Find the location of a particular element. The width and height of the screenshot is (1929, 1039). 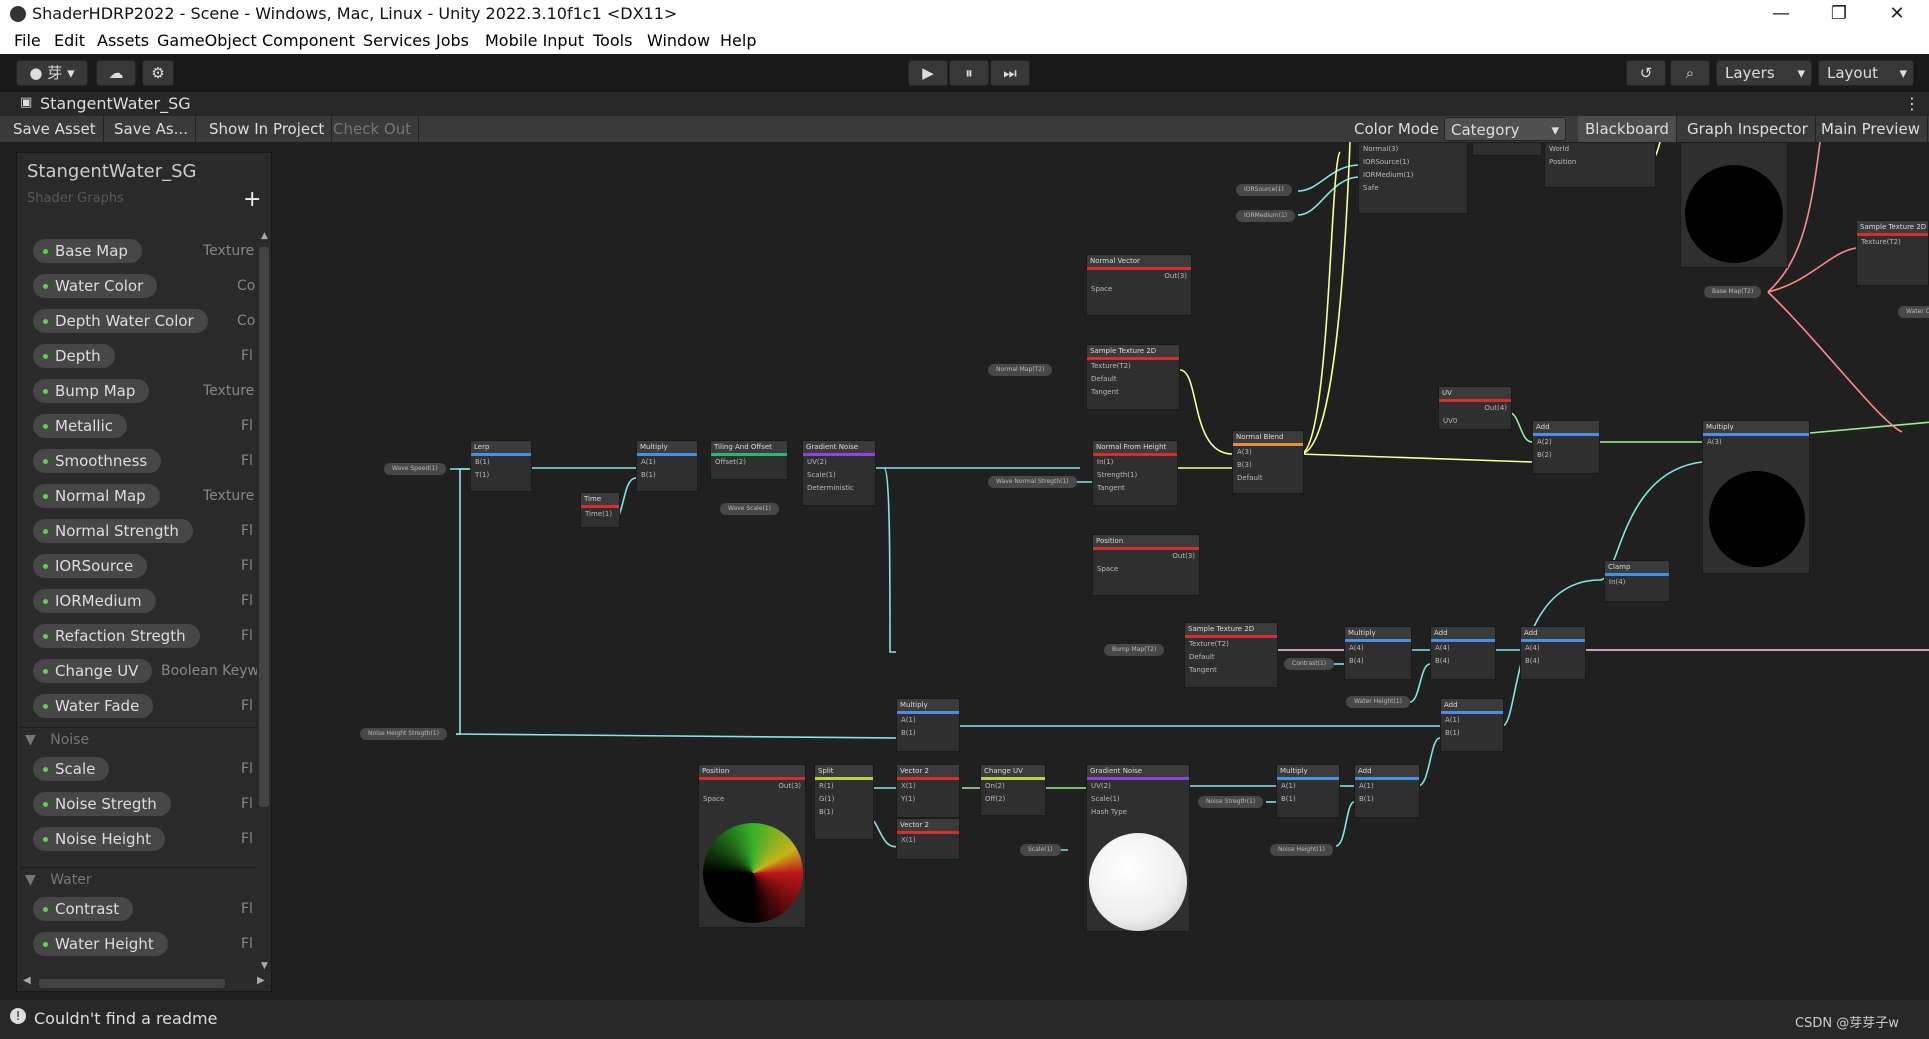

node-lerp: Lerp B(1) T(1) is located at coordinates (501, 466).